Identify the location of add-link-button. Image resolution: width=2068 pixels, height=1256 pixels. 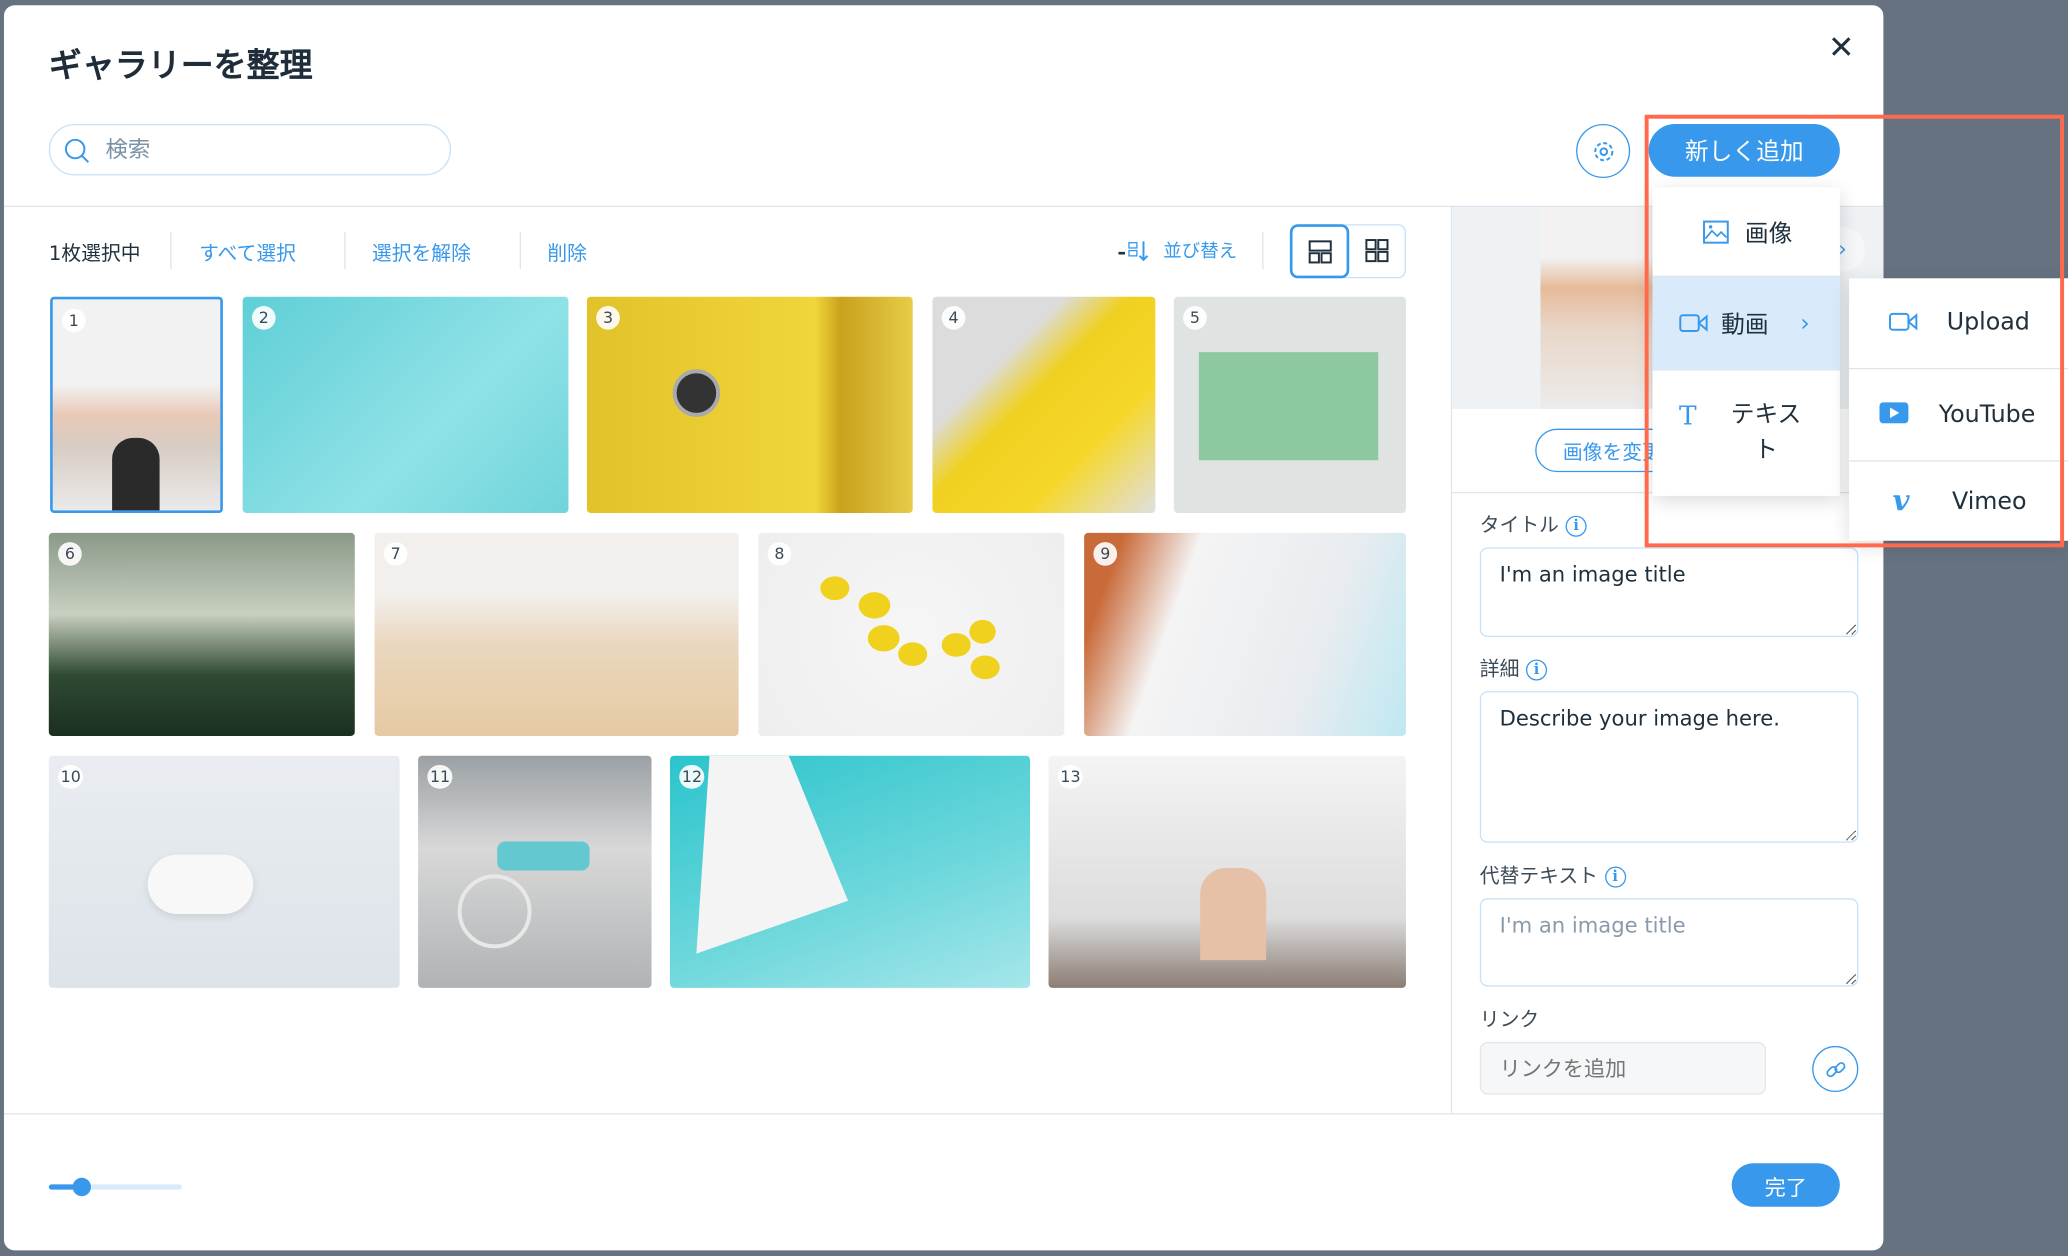
(1835, 1069).